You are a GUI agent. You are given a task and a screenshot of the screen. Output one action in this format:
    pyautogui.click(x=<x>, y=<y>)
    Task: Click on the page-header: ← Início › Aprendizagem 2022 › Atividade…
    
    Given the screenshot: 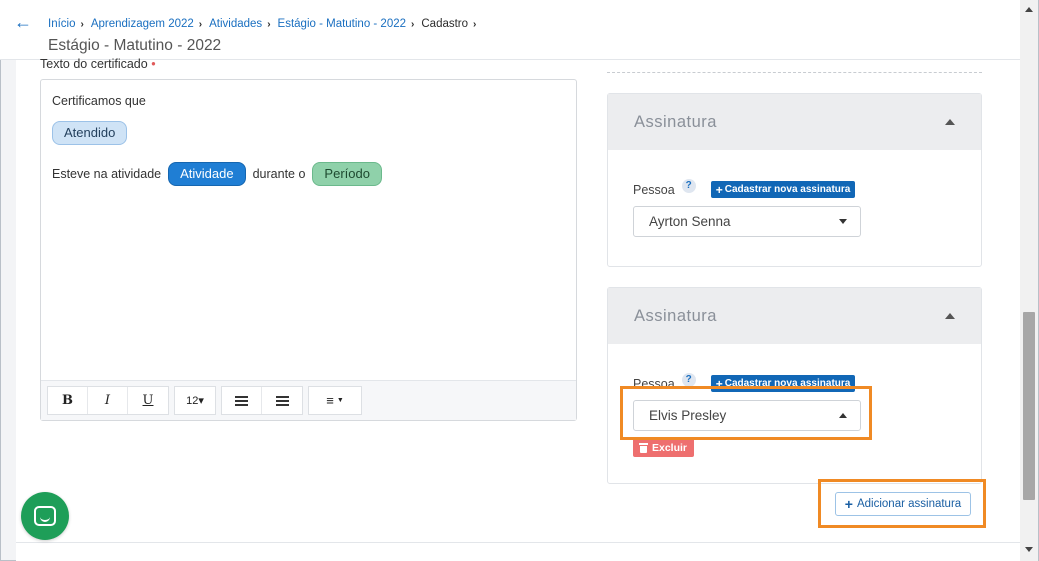 What is the action you would take?
    pyautogui.click(x=510, y=30)
    